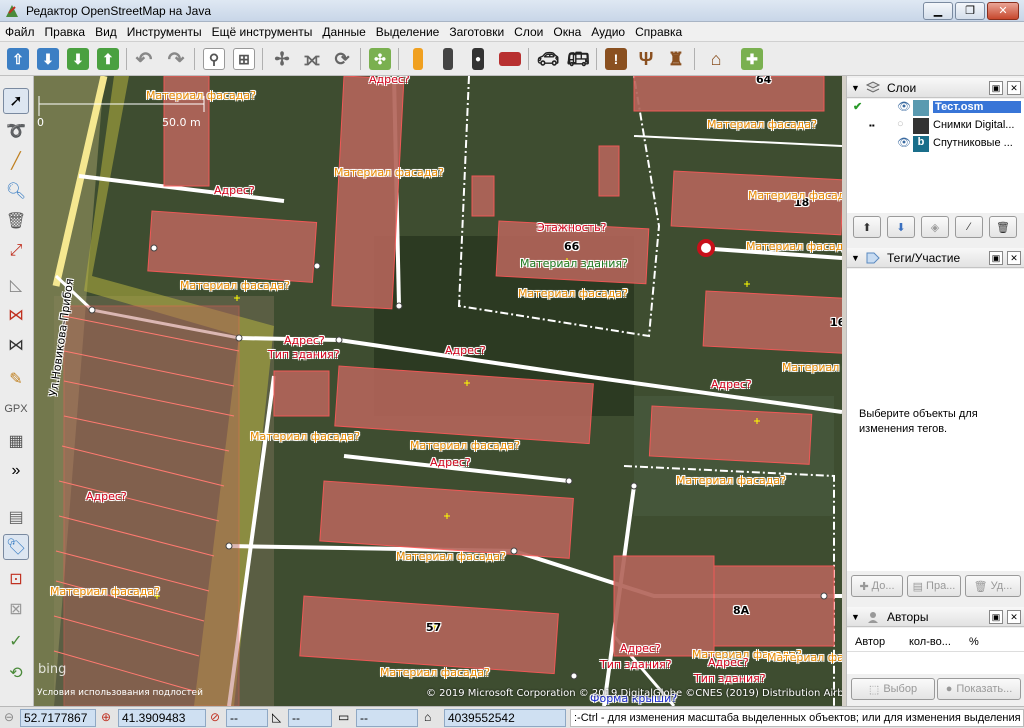 This screenshot has height=728, width=1024. I want to click on heading-icon: ⊘, so click(215, 717).